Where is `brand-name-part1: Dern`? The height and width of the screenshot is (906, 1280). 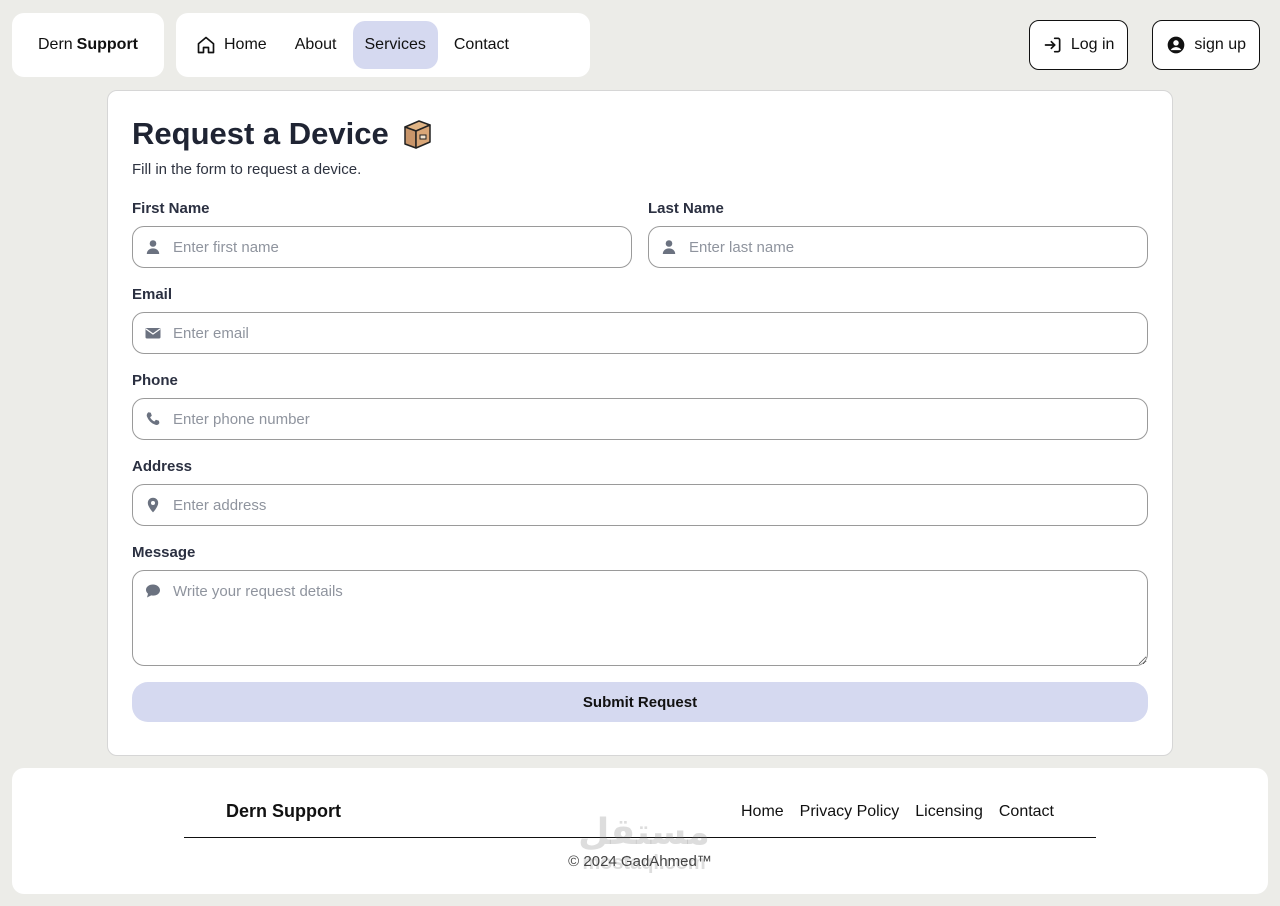 brand-name-part1: Dern is located at coordinates (55, 44).